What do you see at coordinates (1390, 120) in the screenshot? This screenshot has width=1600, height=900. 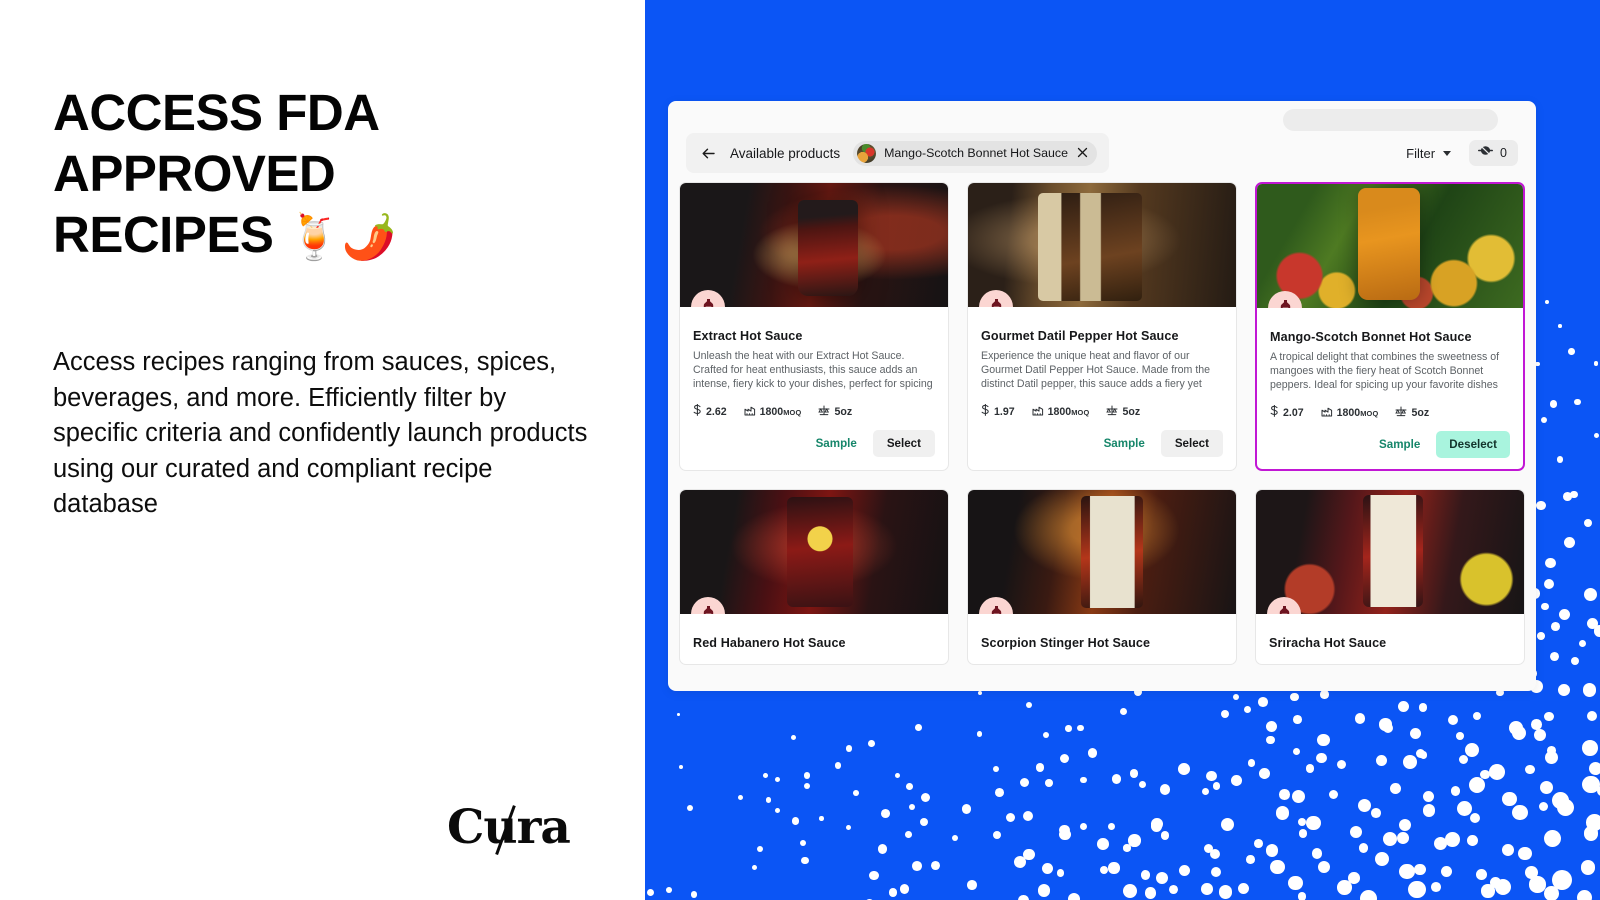 I see `partial-ui-pill-decoration` at bounding box center [1390, 120].